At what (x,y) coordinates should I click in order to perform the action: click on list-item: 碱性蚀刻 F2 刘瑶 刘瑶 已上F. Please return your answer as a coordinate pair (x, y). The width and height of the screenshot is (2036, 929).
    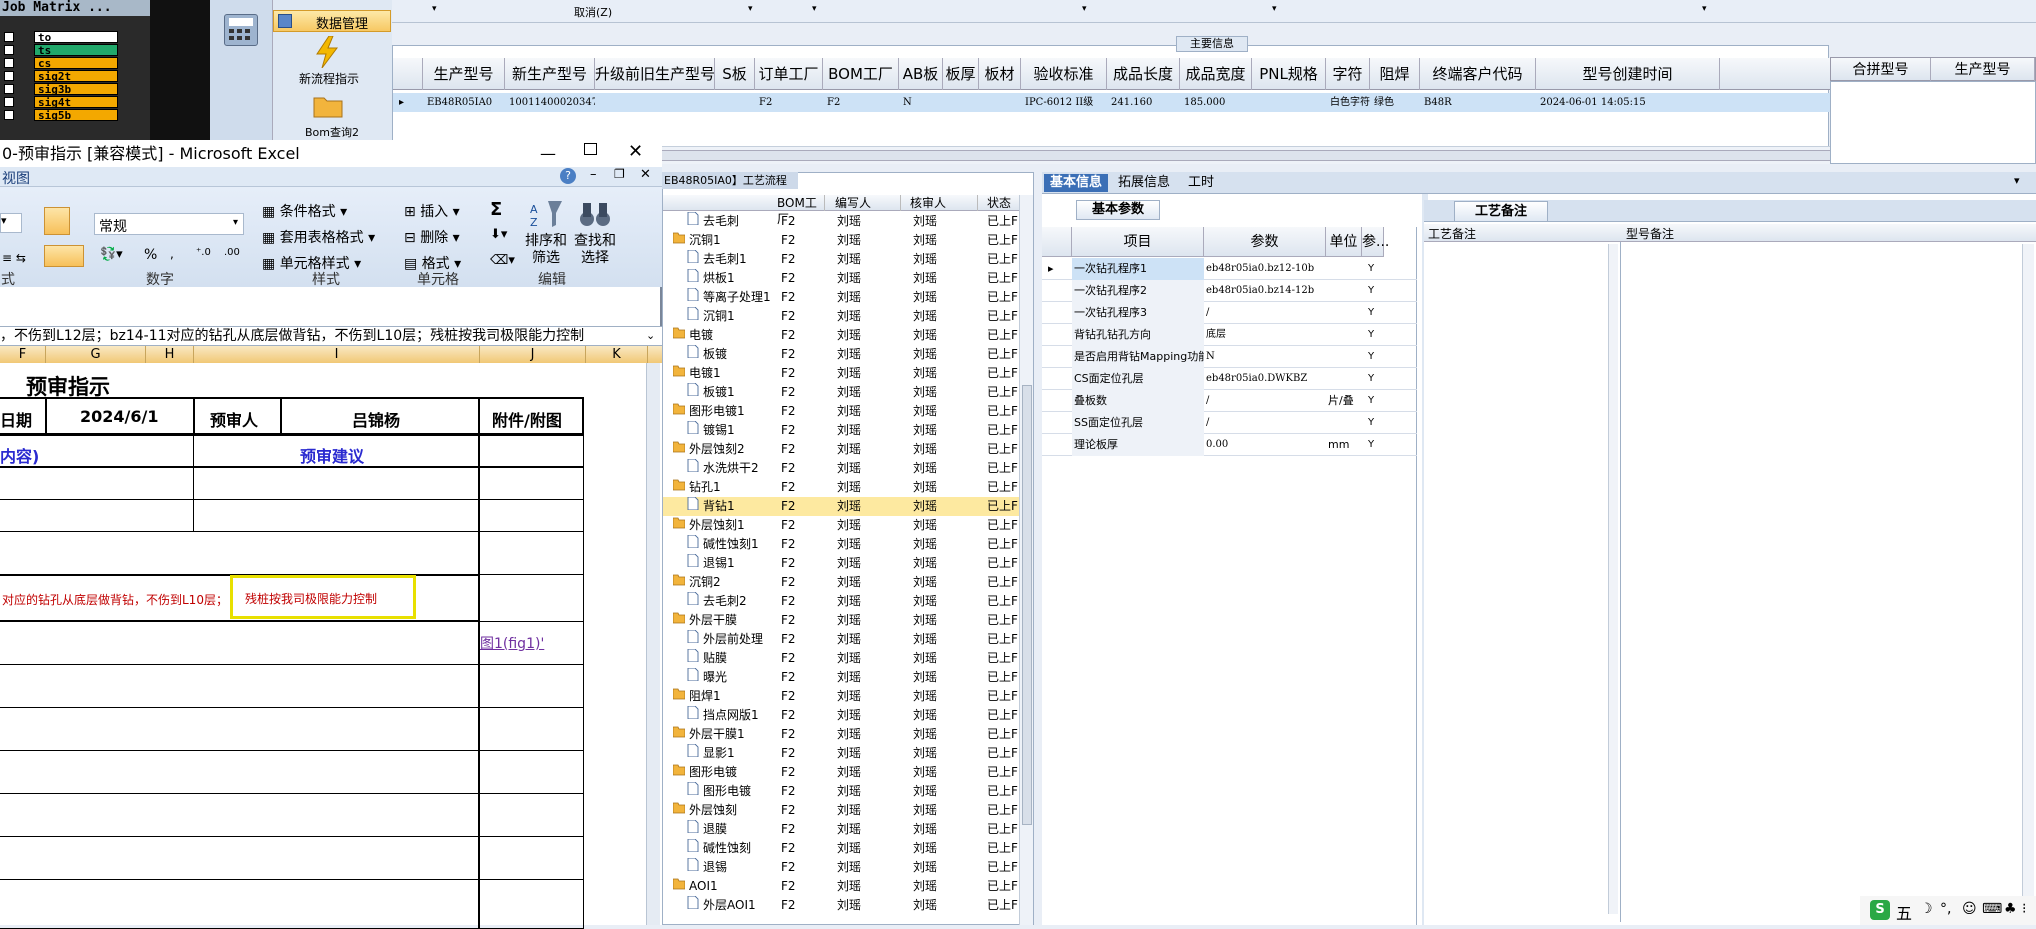
    Looking at the image, I should click on (843, 848).